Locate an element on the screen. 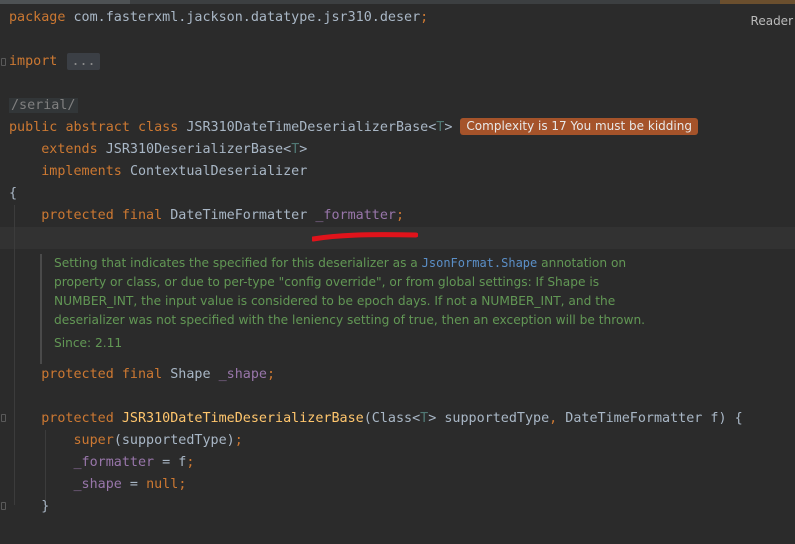  code-line-annotation: /serial/ is located at coordinates (43, 105).